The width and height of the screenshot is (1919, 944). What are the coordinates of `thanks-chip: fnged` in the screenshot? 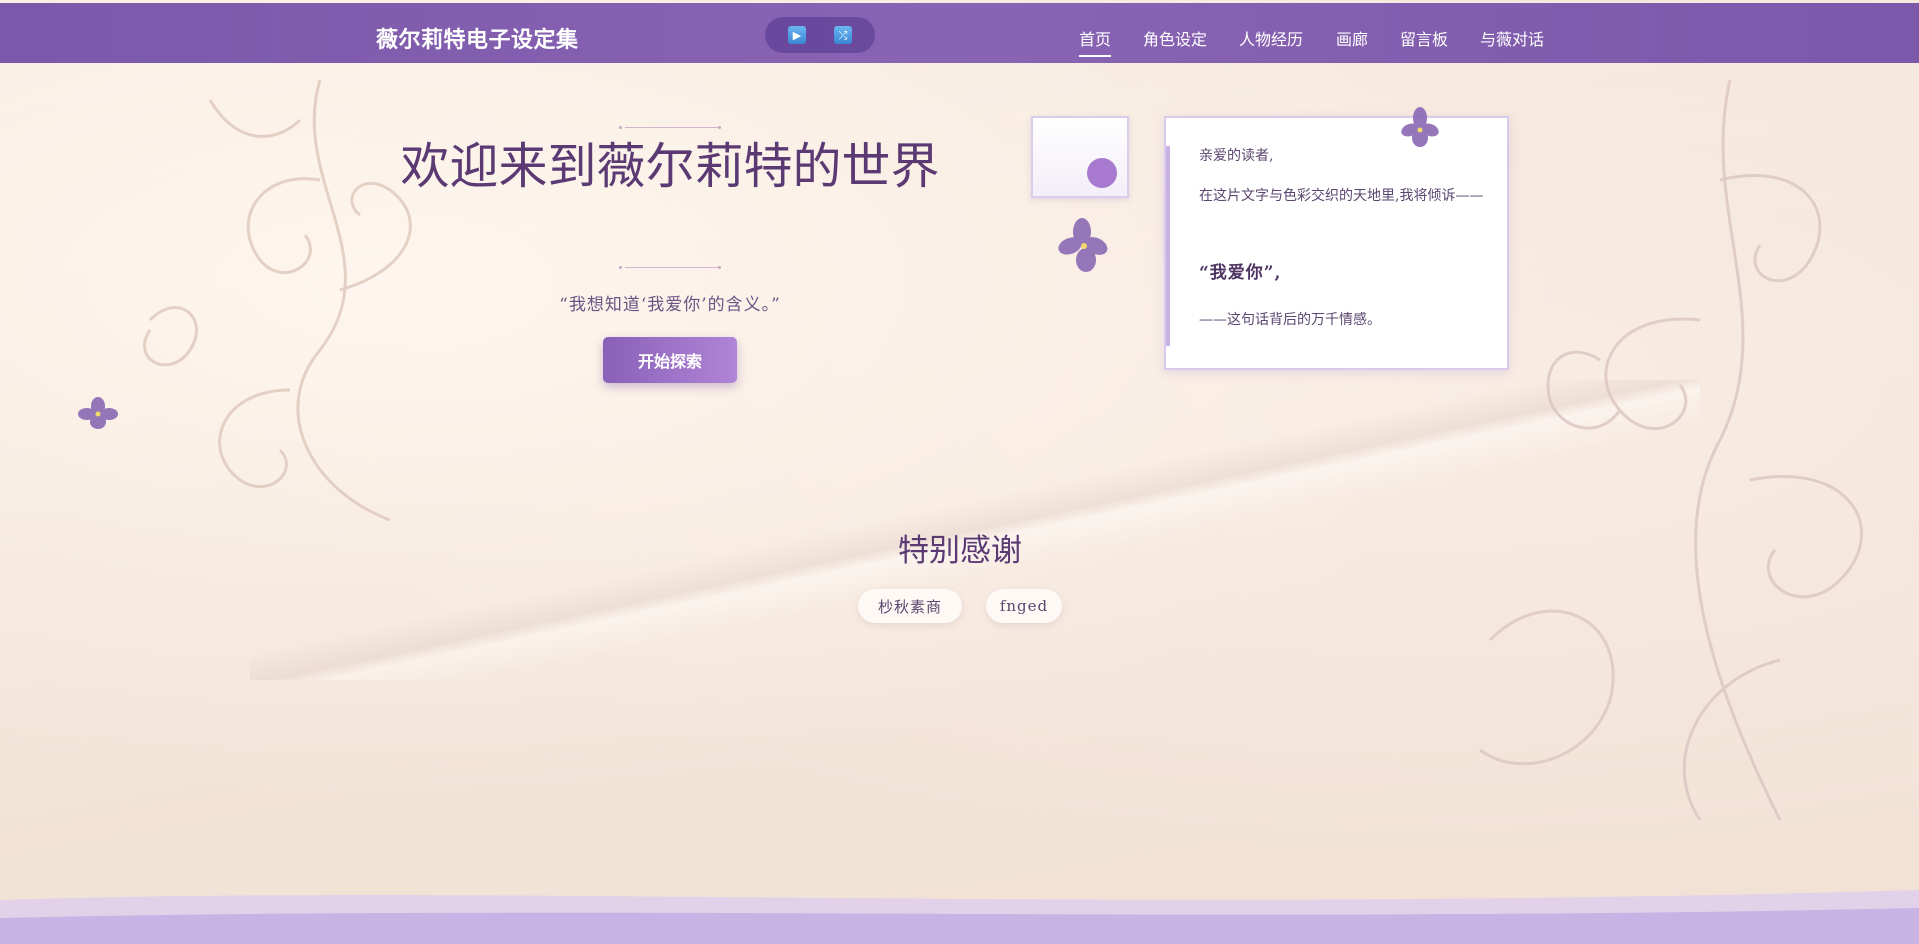 It's located at (1024, 606).